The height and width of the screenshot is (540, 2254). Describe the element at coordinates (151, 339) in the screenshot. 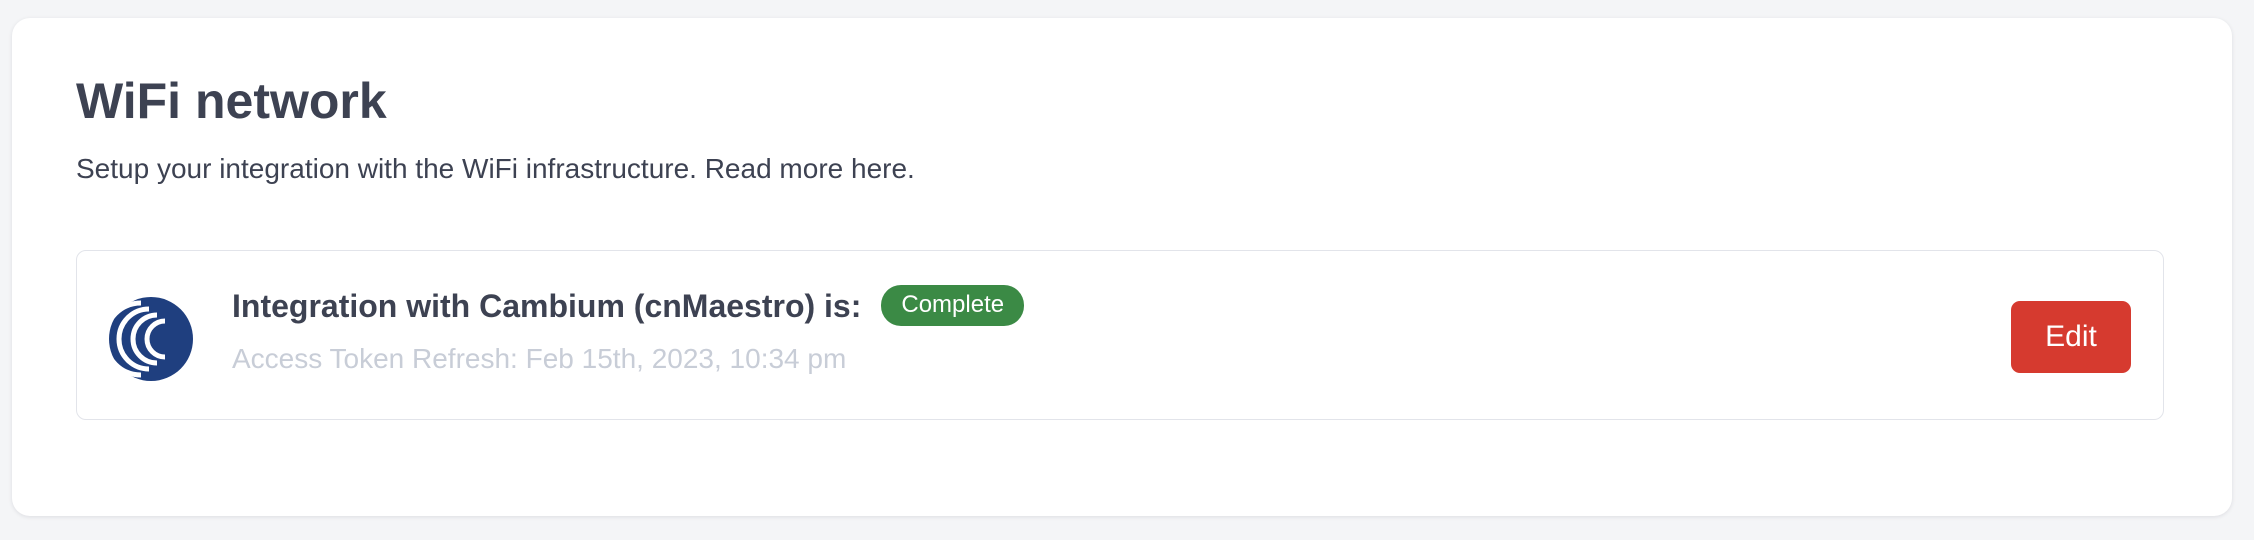

I see `cambium-logo-icon` at that location.